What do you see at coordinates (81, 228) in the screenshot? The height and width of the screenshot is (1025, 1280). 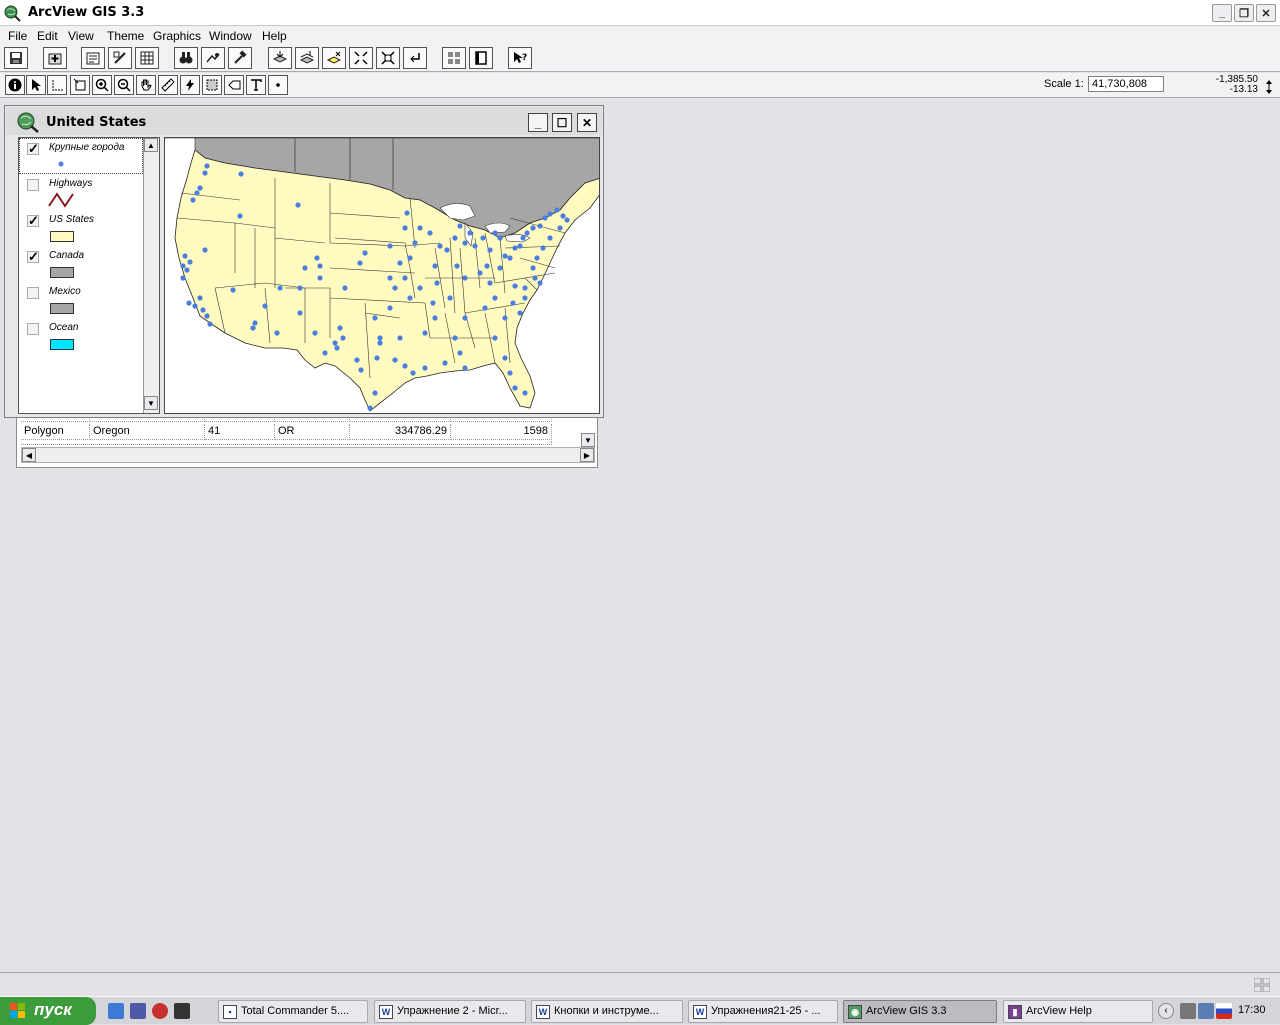 I see `theme-us-states: ✓ US States` at bounding box center [81, 228].